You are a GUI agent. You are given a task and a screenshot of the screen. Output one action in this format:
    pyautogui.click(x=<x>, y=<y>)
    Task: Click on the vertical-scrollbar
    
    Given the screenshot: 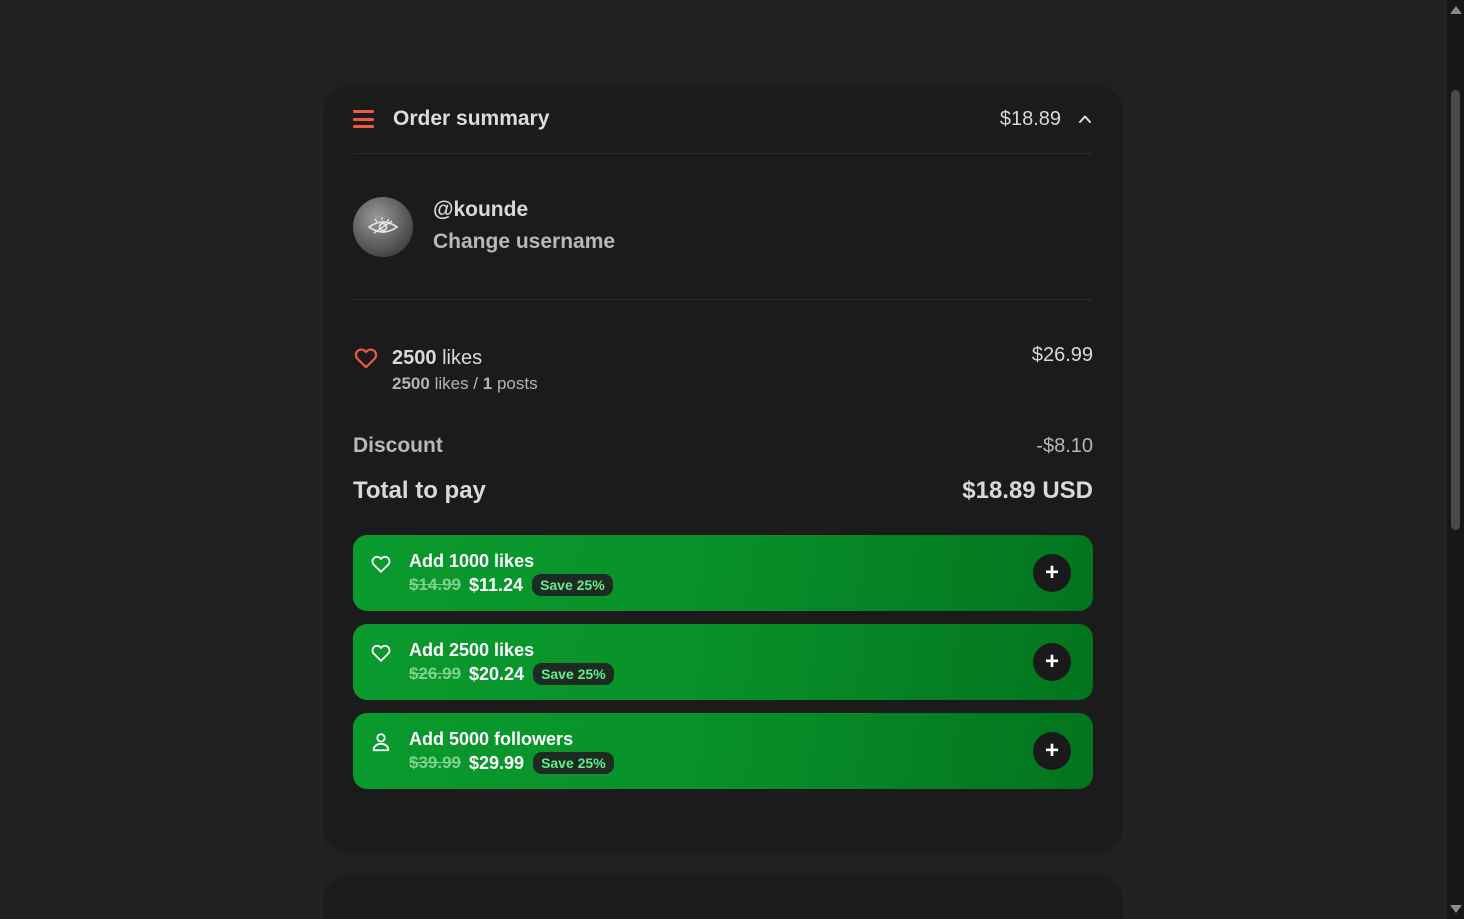 What is the action you would take?
    pyautogui.click(x=1455, y=459)
    